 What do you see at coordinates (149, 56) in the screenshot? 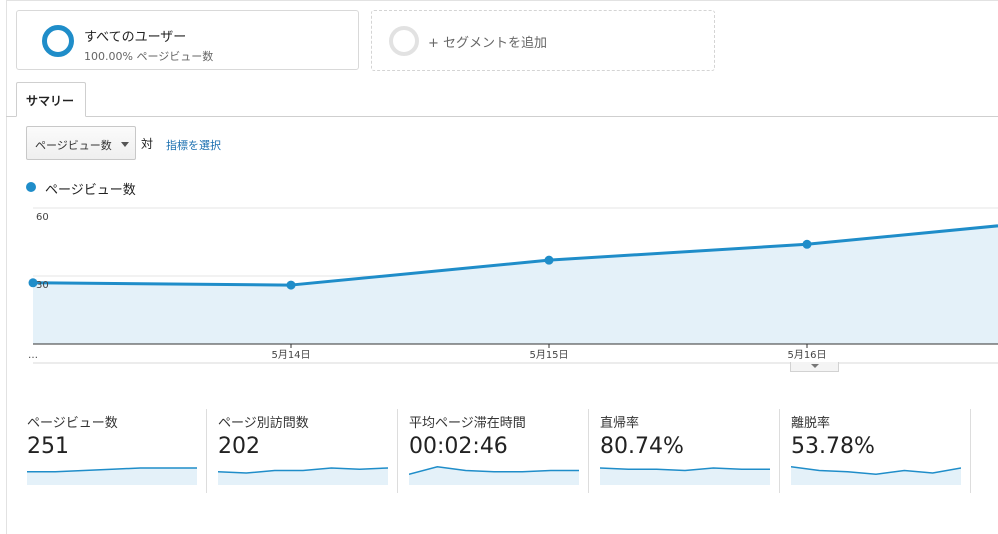
I see `segment-percentage: 100.00% ページビュー数` at bounding box center [149, 56].